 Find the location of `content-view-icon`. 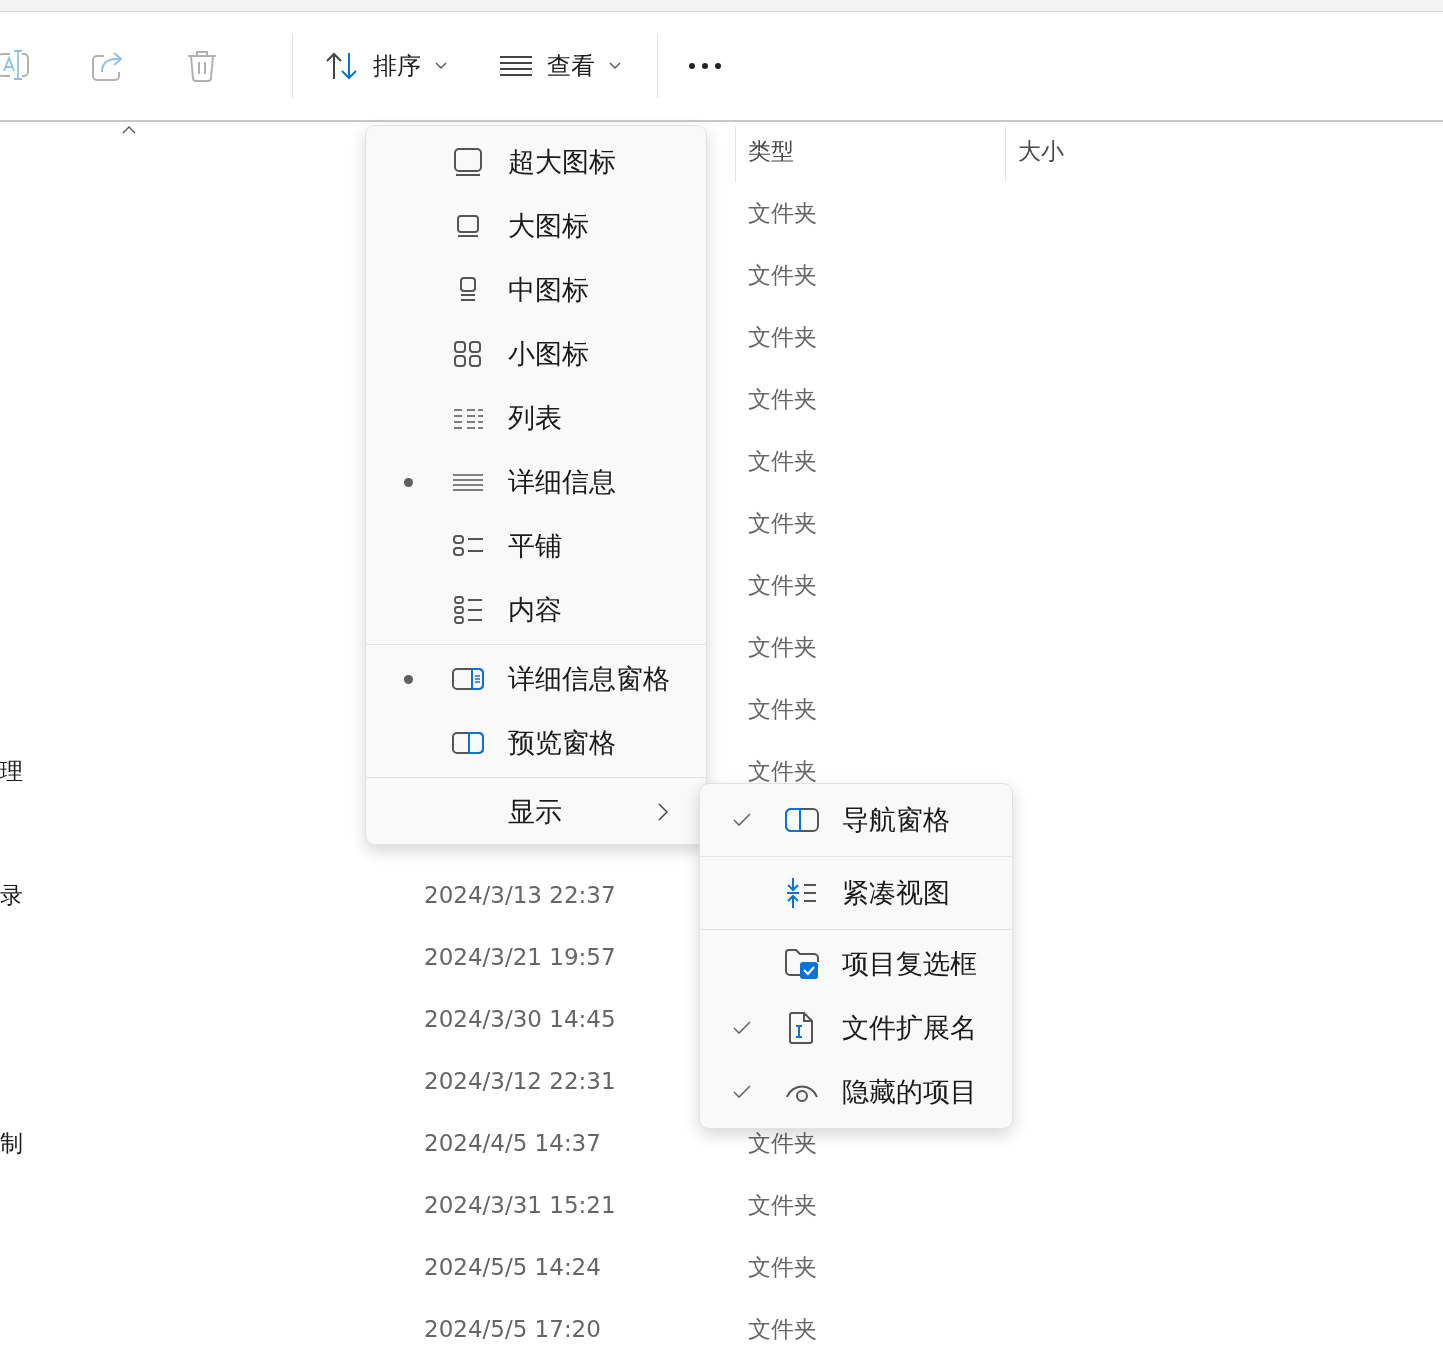

content-view-icon is located at coordinates (468, 610).